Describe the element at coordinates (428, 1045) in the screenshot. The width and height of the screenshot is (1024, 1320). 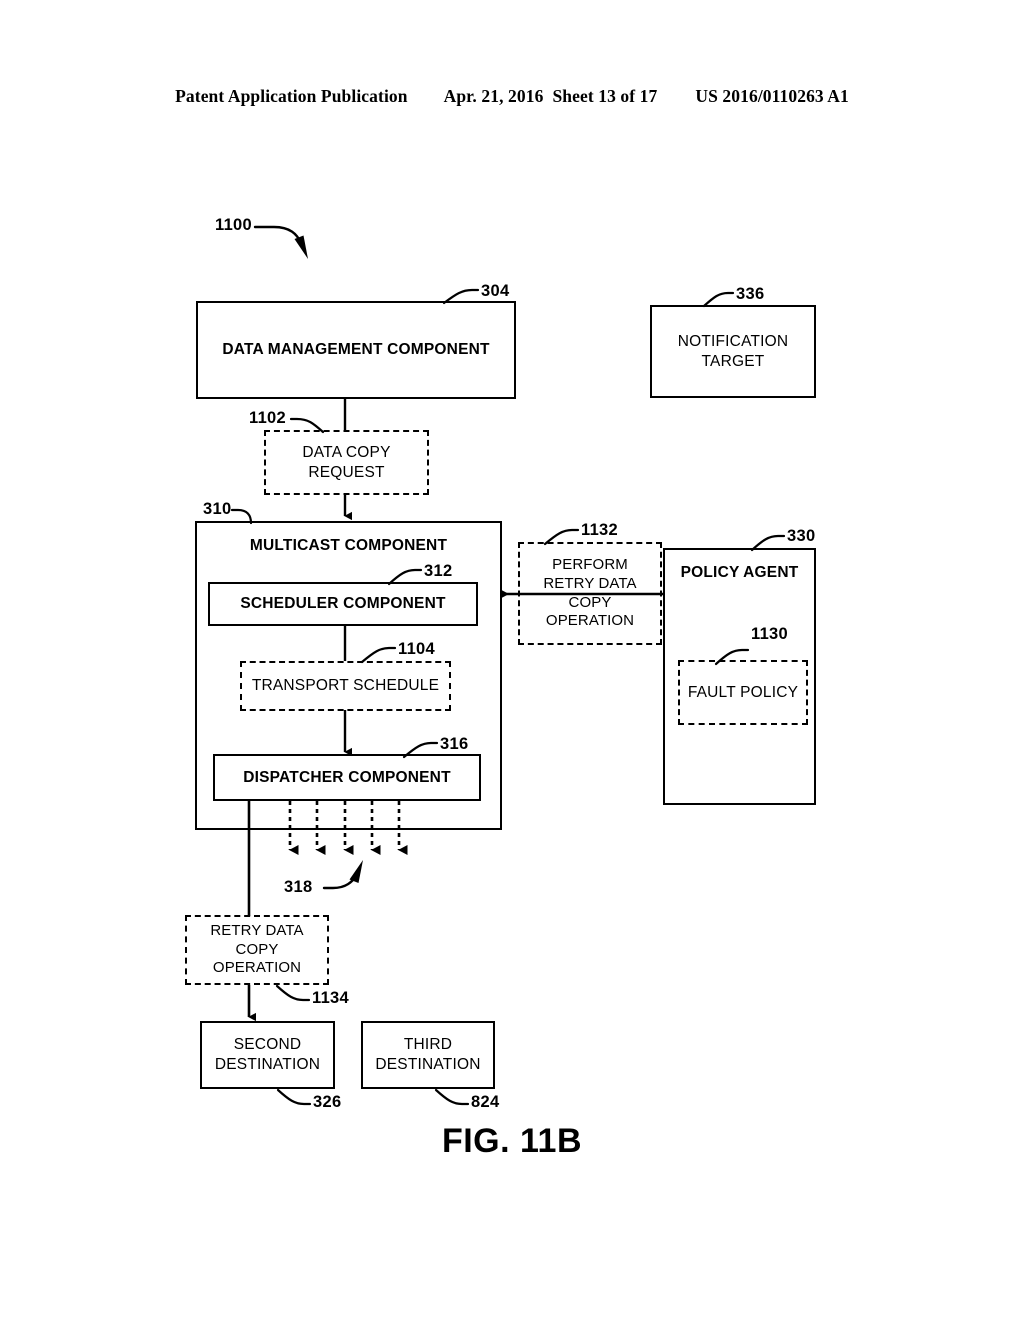
I see `node-third-destination-line1: THIRD` at that location.